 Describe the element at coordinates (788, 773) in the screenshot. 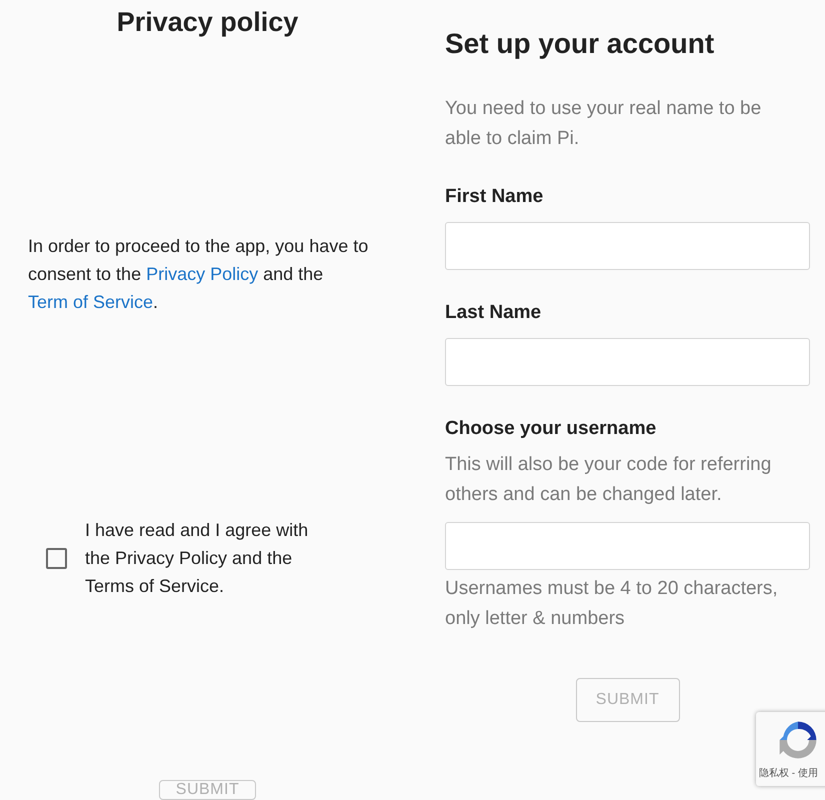

I see `recaptcha-links: 隐私权 - 使用` at that location.